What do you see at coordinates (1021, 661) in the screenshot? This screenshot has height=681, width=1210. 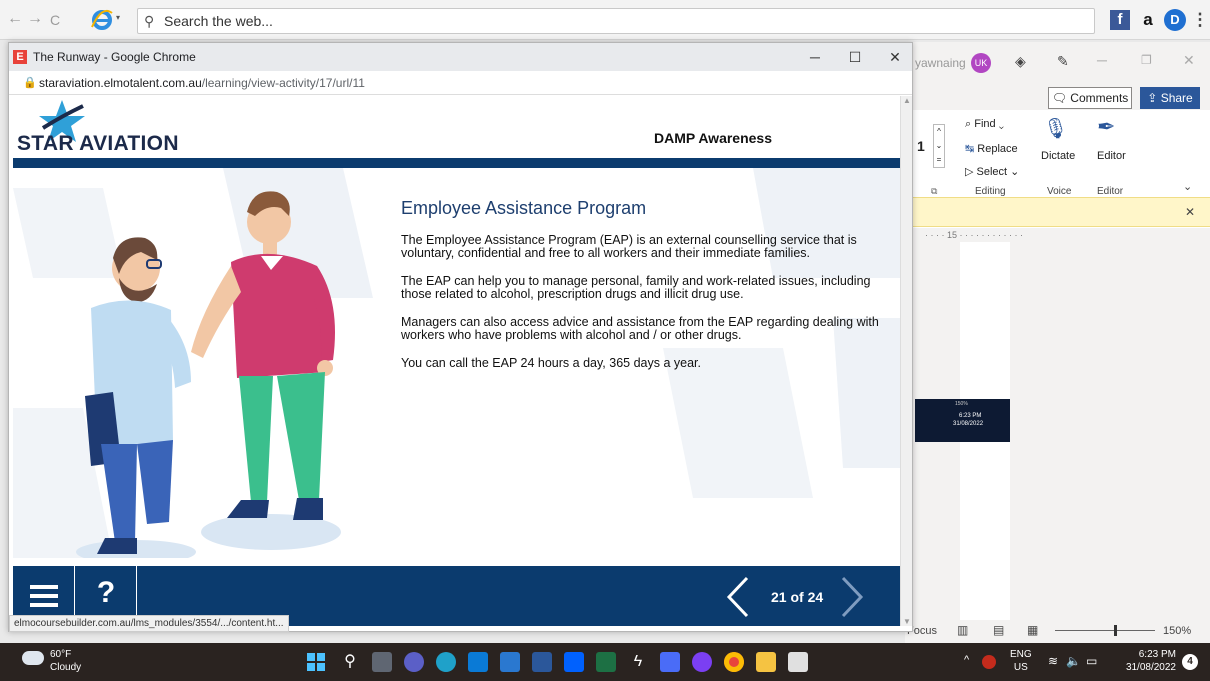 I see `language-indicator: ENG US` at bounding box center [1021, 661].